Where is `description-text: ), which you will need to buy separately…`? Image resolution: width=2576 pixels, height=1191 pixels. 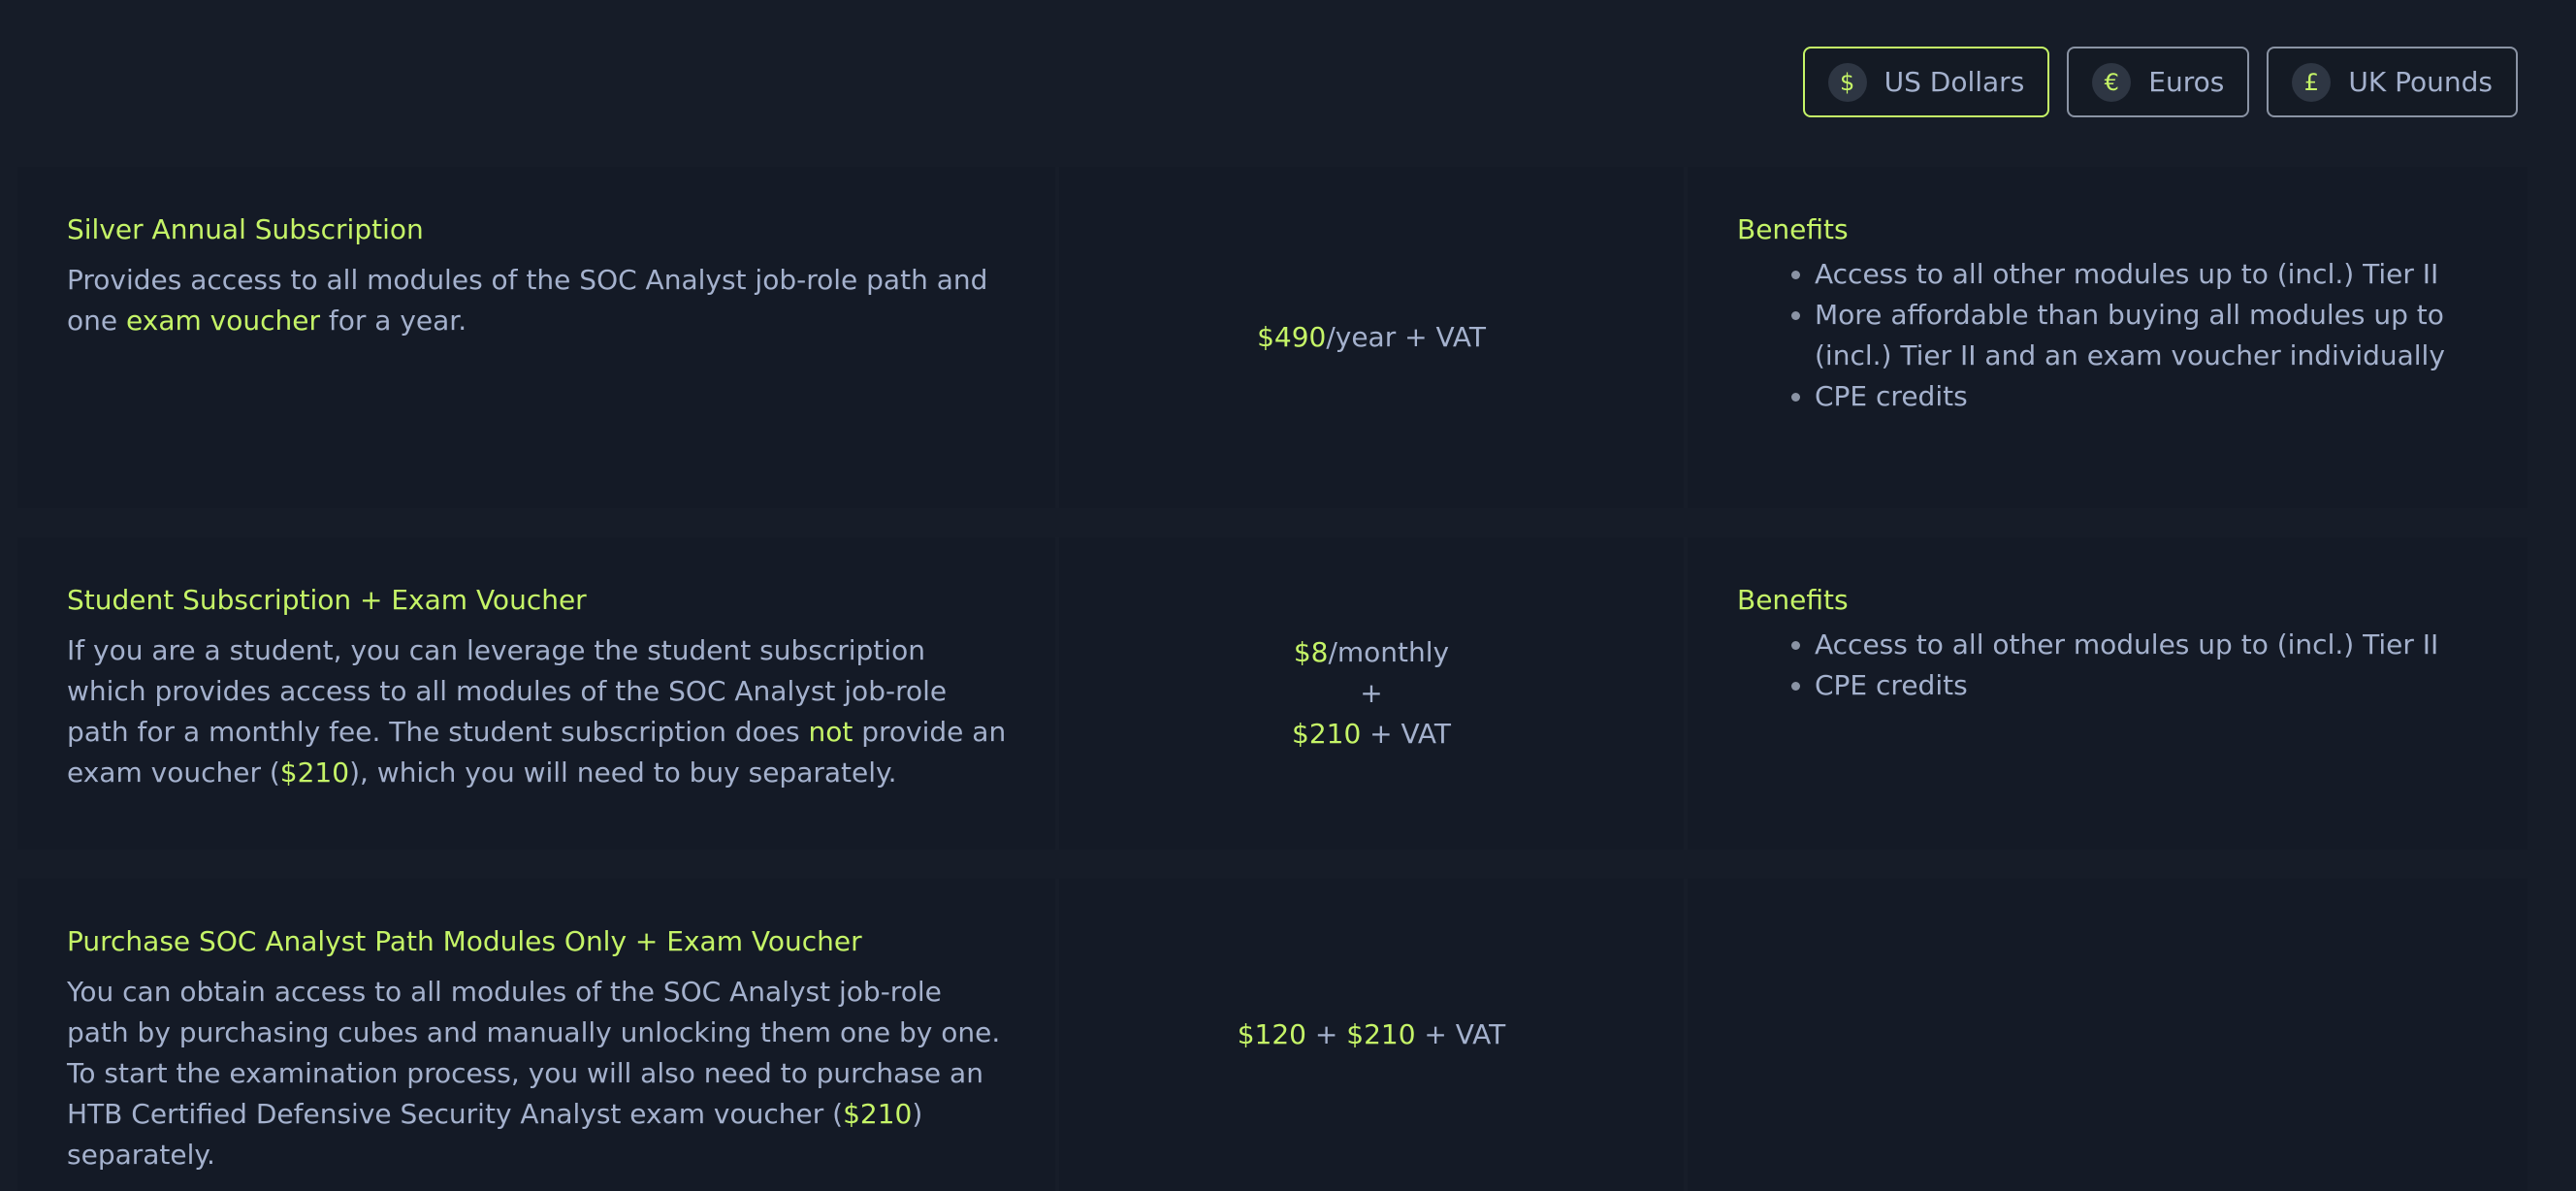 description-text: ), which you will need to buy separately… is located at coordinates (623, 772).